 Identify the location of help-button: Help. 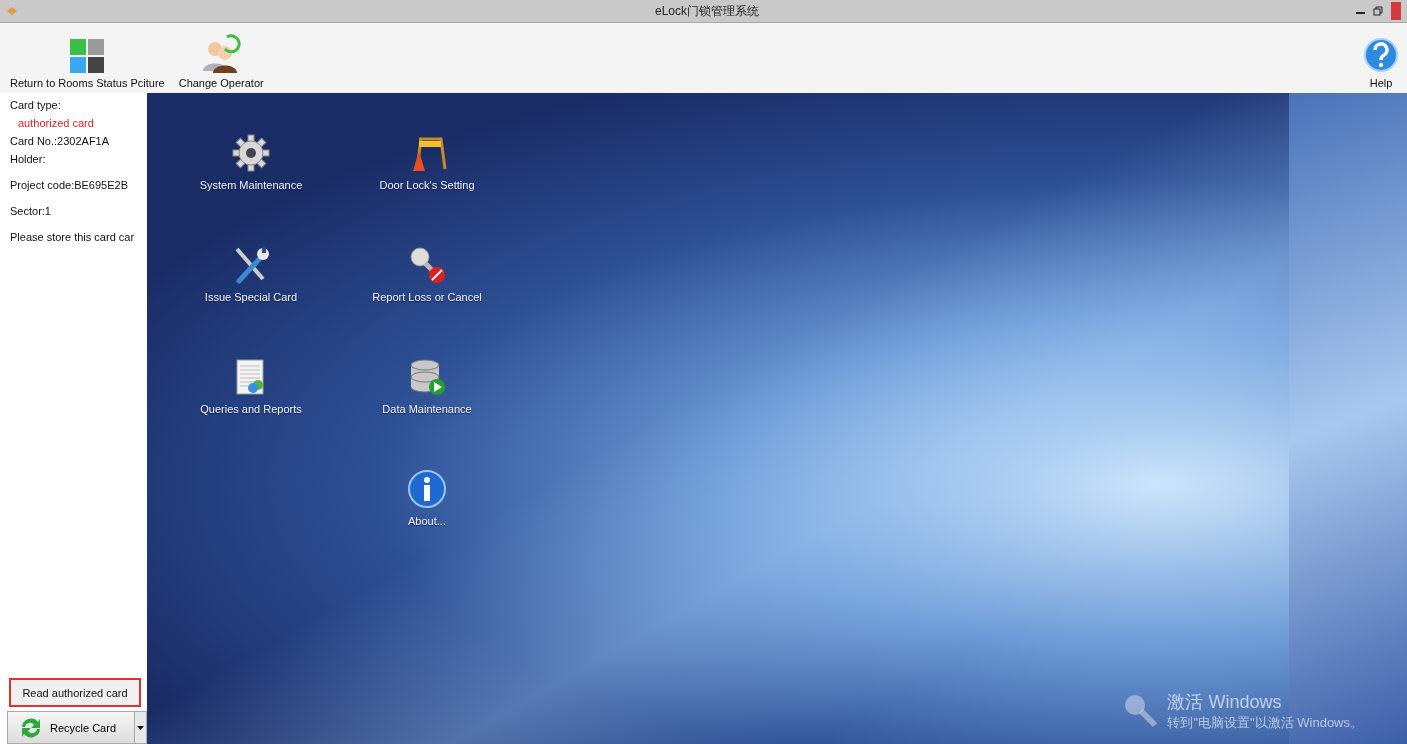
(1381, 63).